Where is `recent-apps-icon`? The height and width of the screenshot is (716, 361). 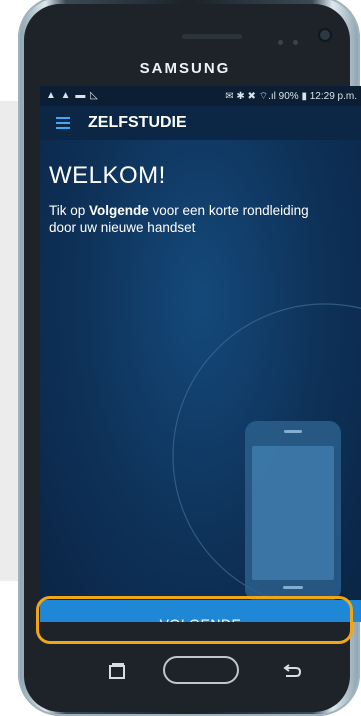 recent-apps-icon is located at coordinates (117, 671).